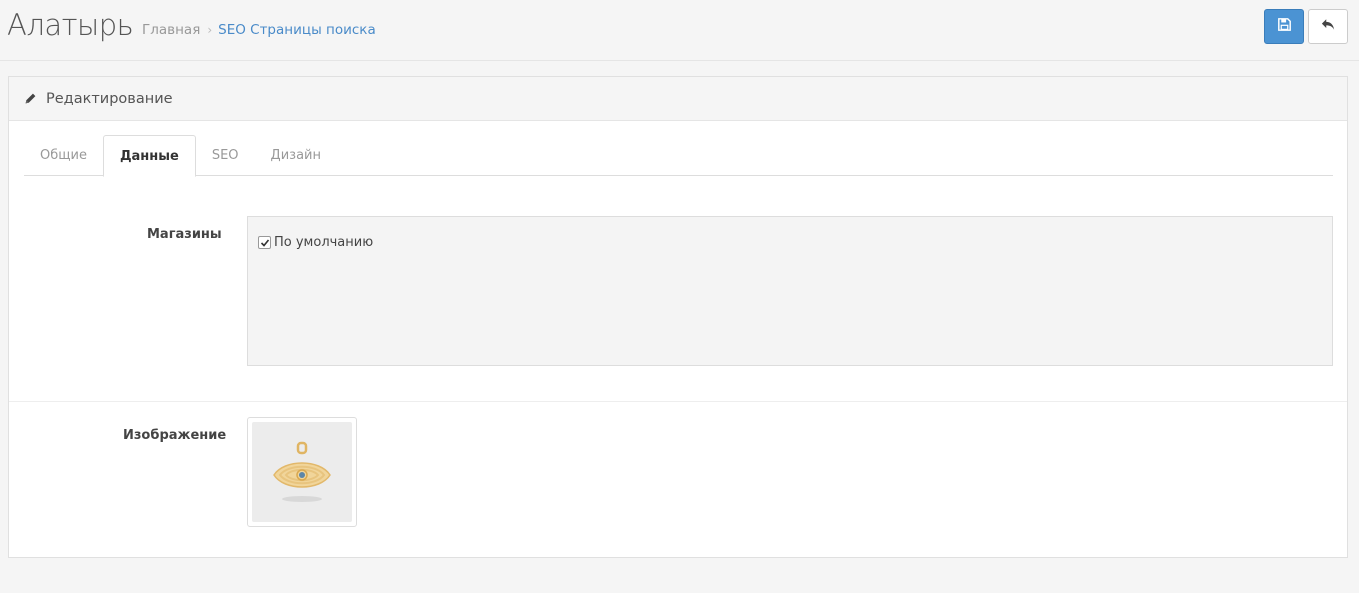 Image resolution: width=1359 pixels, height=593 pixels. What do you see at coordinates (31, 99) in the screenshot?
I see `pencil-icon` at bounding box center [31, 99].